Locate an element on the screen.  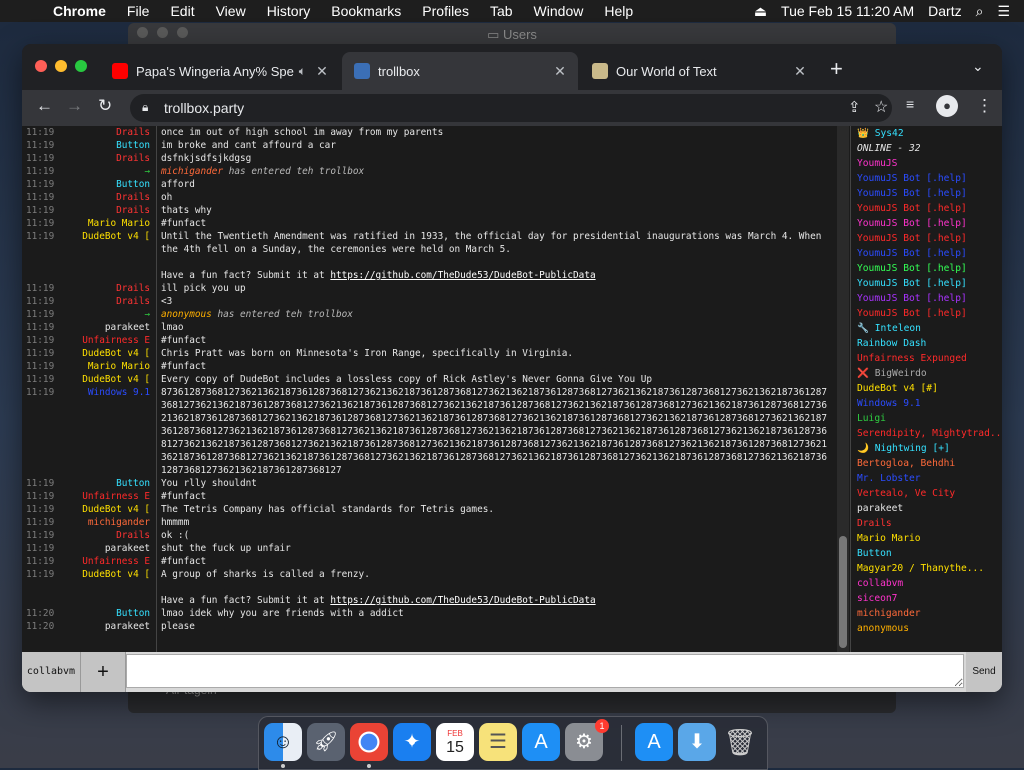
room-button: collabvm is located at coordinates (51, 672).